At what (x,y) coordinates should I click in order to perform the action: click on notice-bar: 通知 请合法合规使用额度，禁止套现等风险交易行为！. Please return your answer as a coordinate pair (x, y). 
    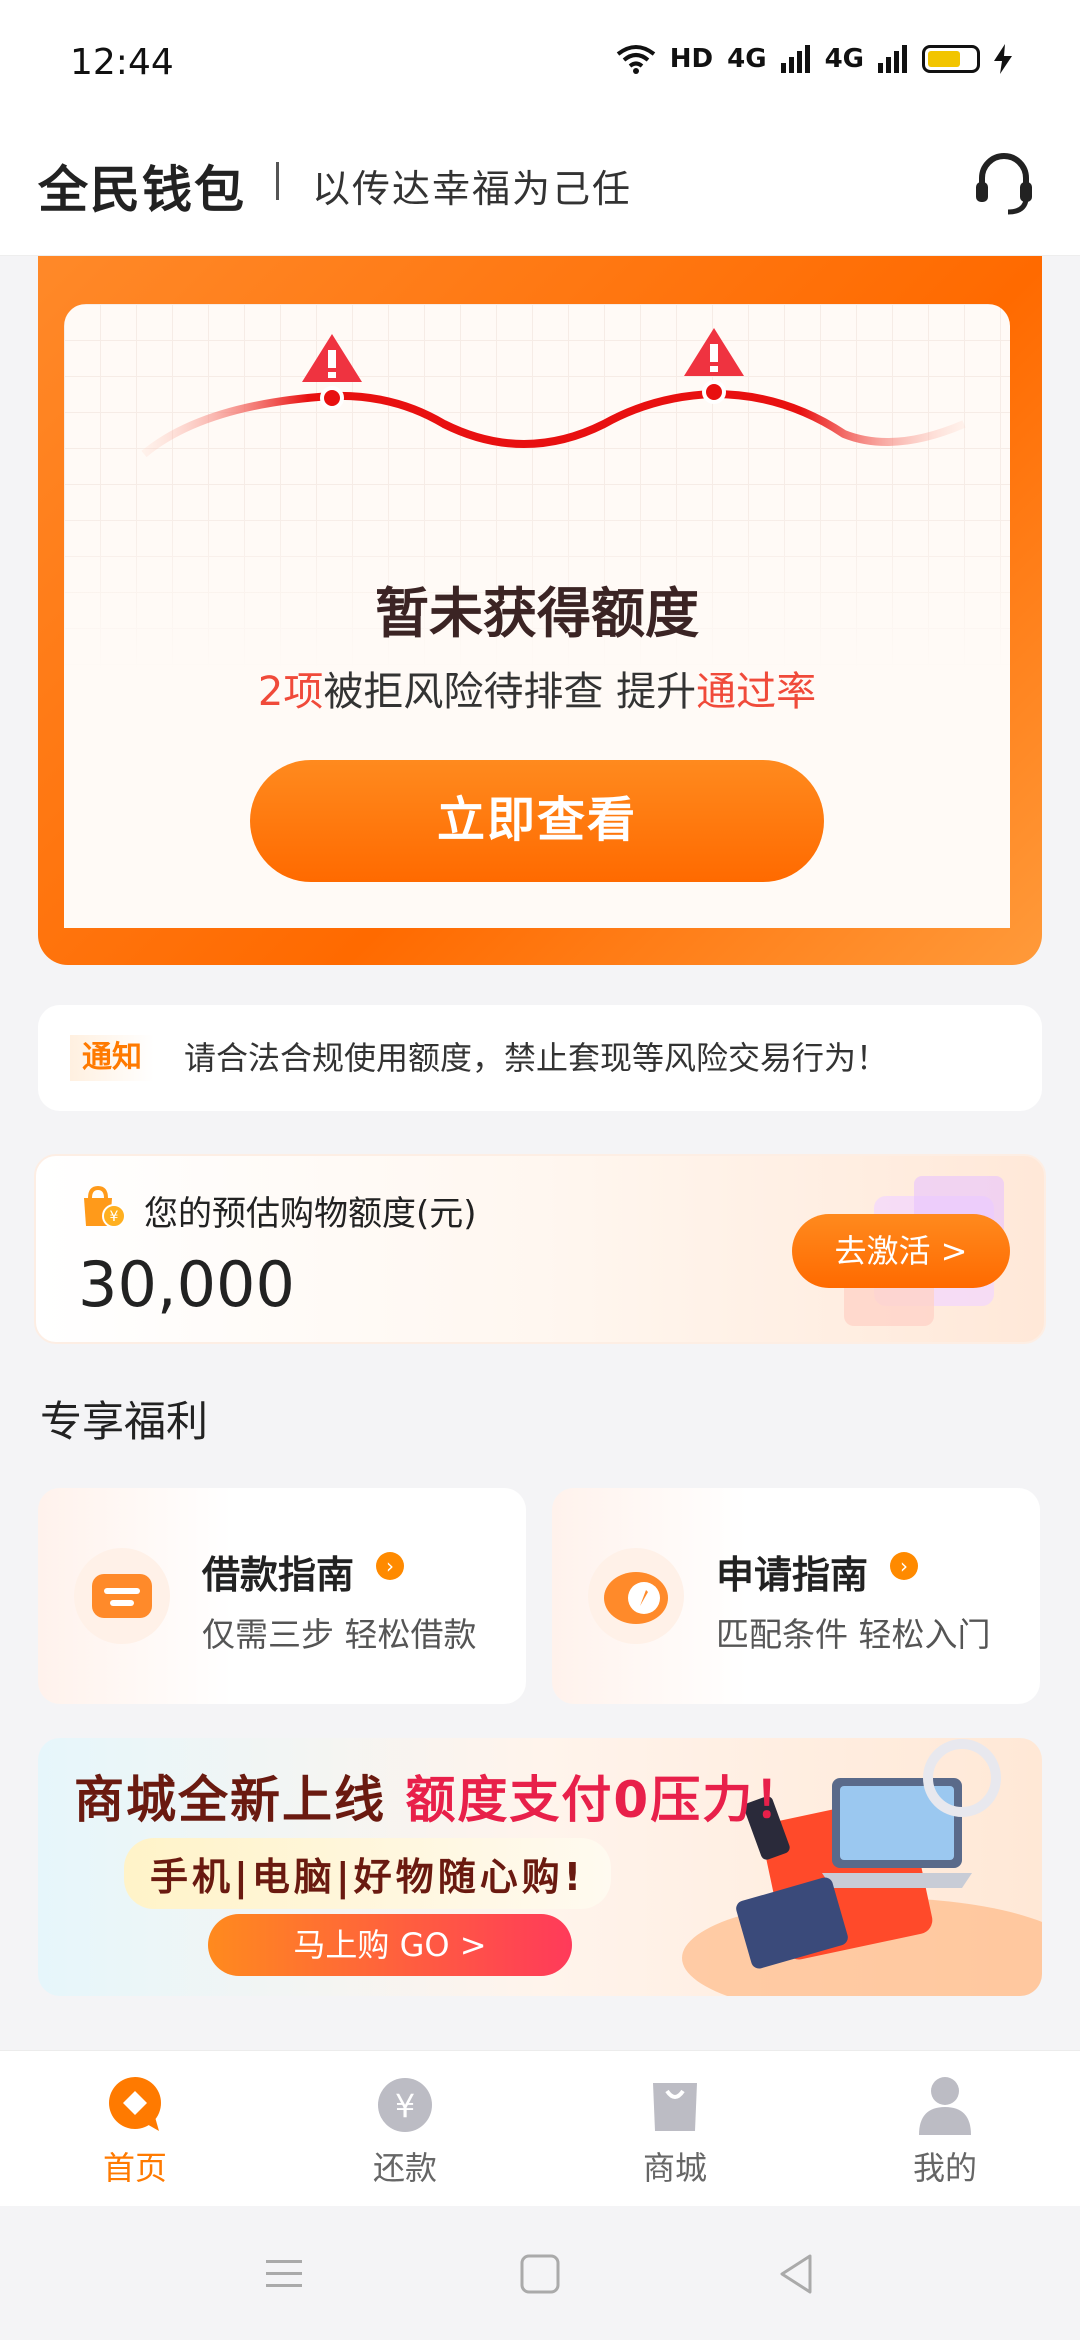
    Looking at the image, I should click on (540, 1058).